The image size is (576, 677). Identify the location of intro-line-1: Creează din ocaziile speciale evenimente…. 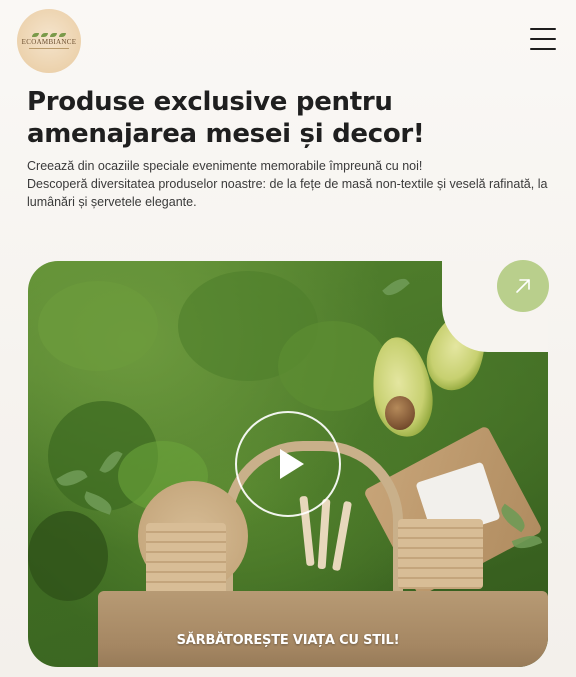
(225, 166).